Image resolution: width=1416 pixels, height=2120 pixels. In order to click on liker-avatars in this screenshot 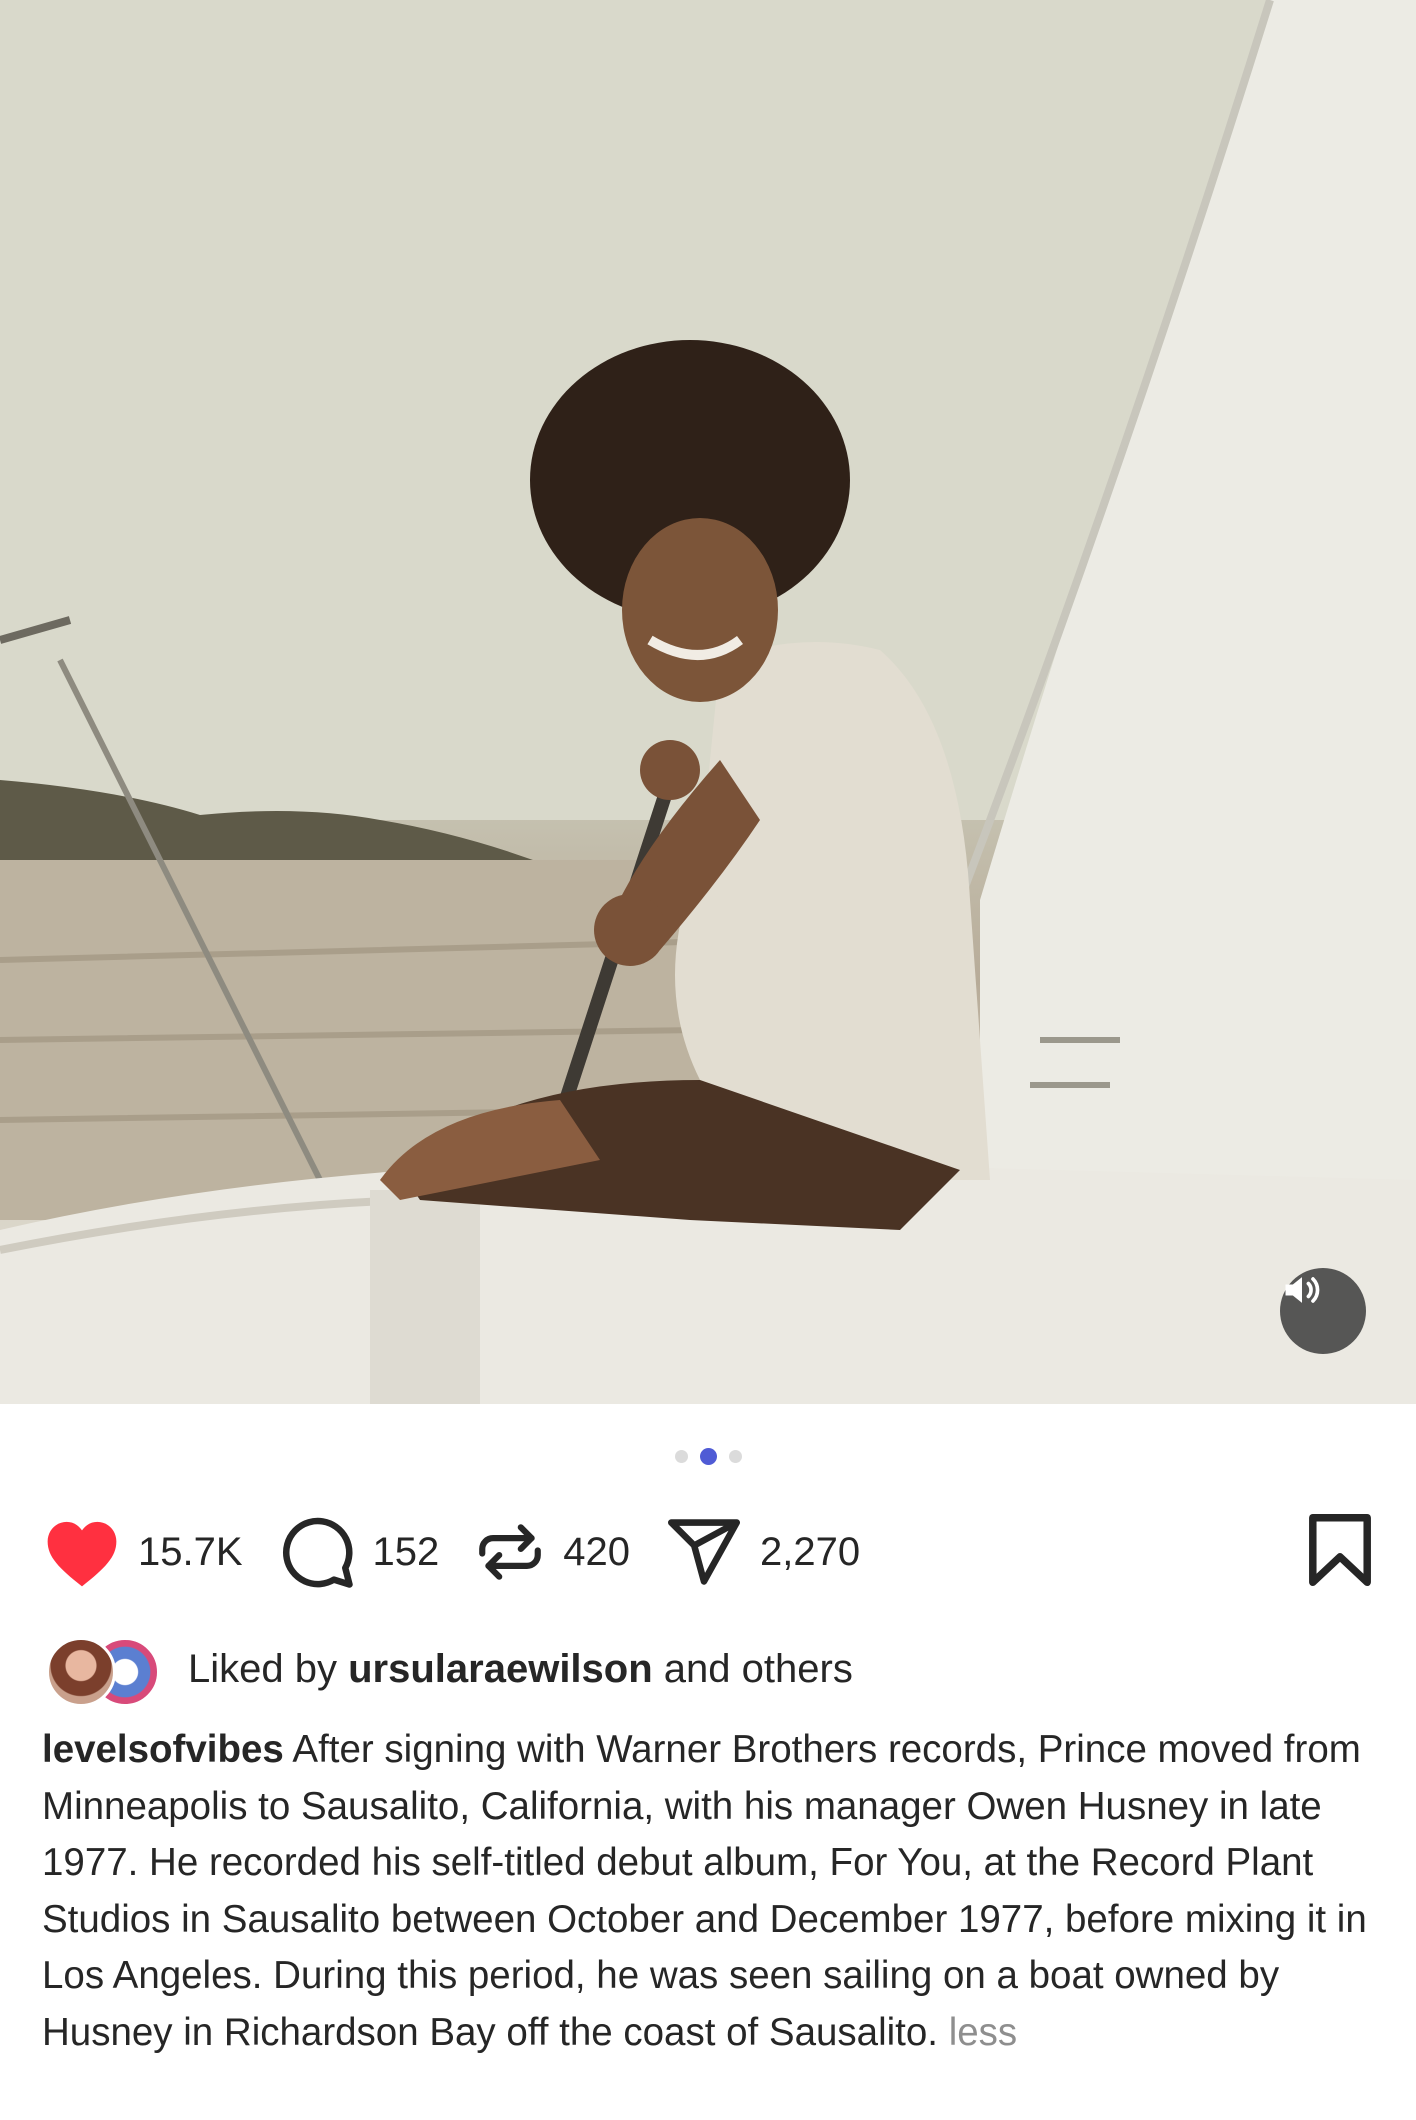, I will do `click(106, 1670)`.